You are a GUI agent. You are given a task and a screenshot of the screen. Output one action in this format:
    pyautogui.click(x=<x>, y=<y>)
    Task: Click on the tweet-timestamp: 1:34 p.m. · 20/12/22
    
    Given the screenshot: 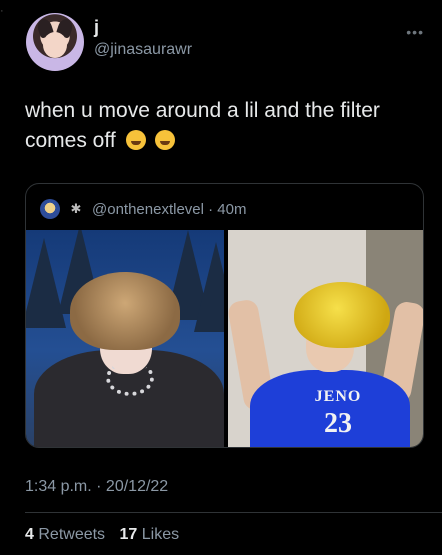 What is the action you would take?
    pyautogui.click(x=96, y=487)
    